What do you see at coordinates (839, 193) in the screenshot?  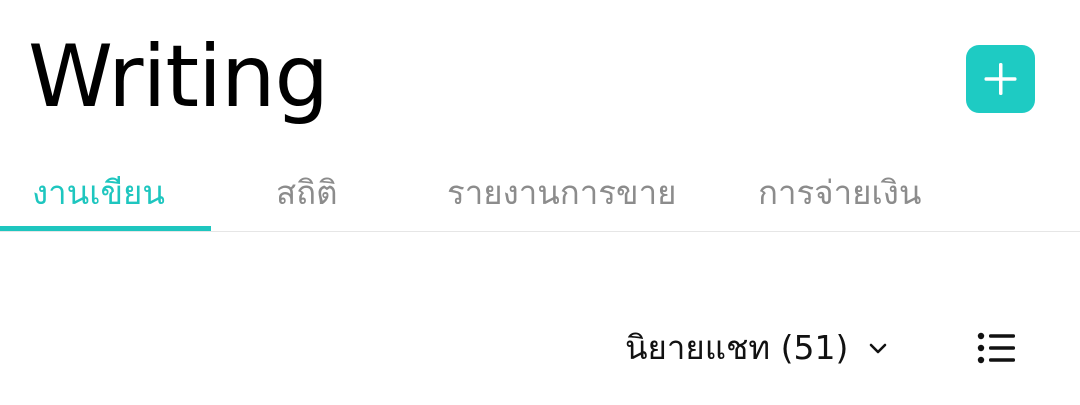 I see `tab-payments: การจ่ายเงิน` at bounding box center [839, 193].